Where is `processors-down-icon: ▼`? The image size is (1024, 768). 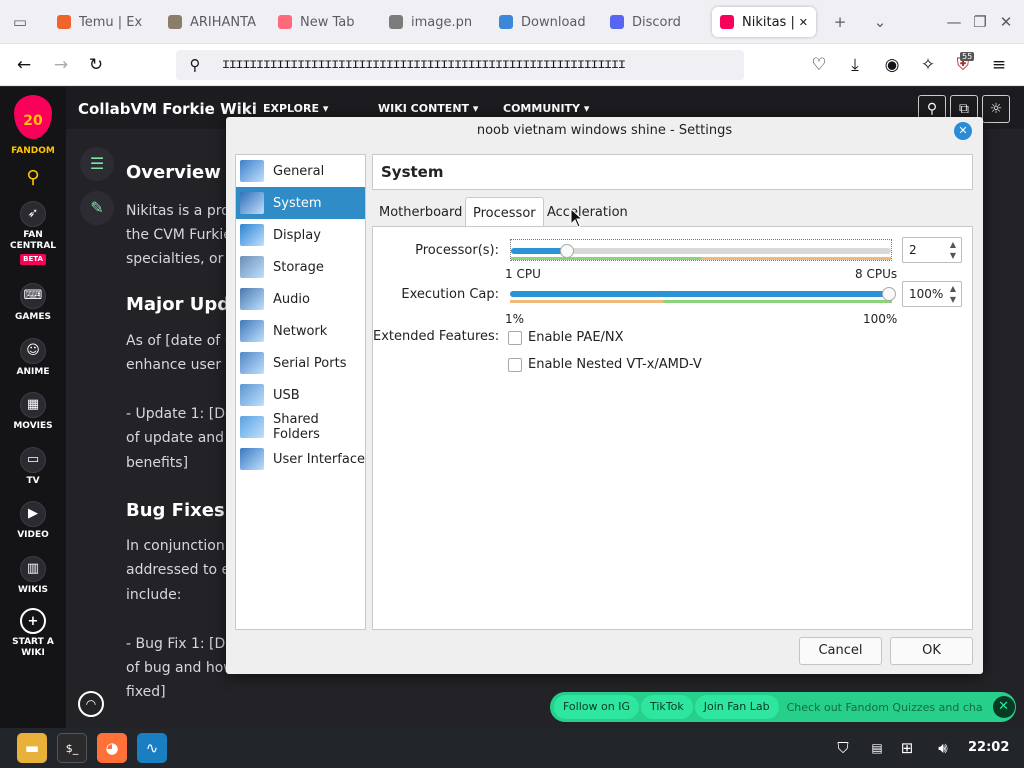 processors-down-icon: ▼ is located at coordinates (953, 255).